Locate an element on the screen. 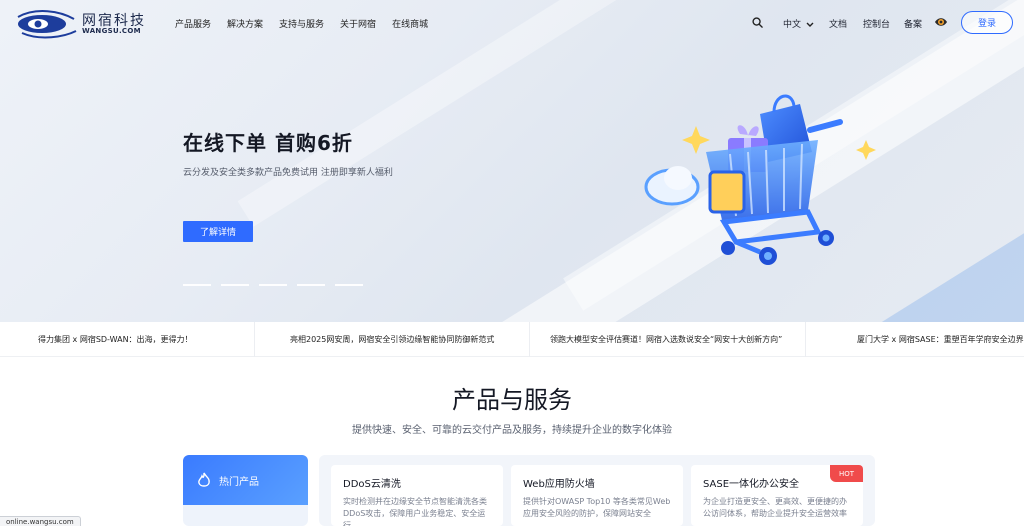 This screenshot has height=526, width=1024. nav-item-support: 支持与服务 is located at coordinates (301, 23).